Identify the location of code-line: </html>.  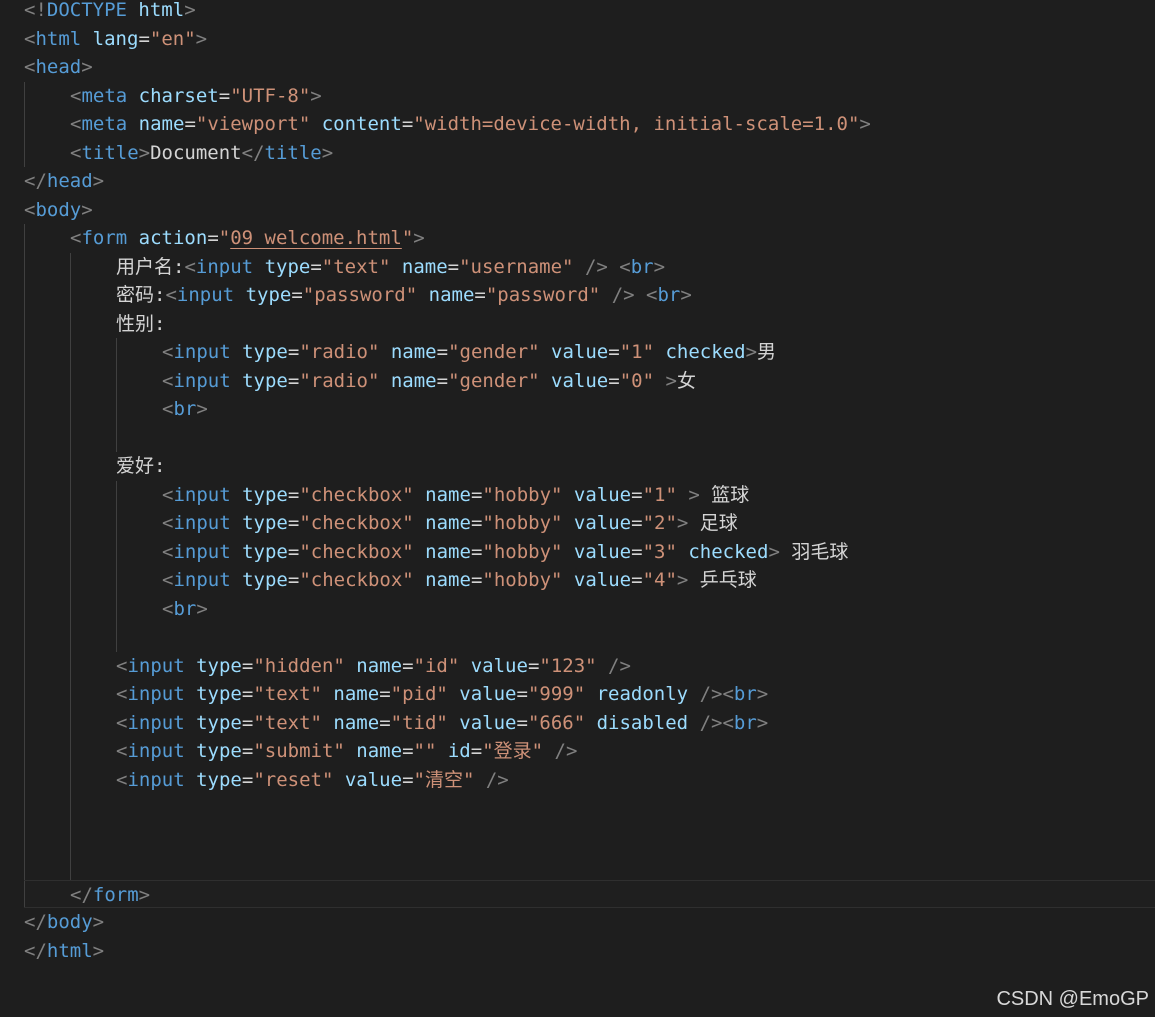
(589, 951).